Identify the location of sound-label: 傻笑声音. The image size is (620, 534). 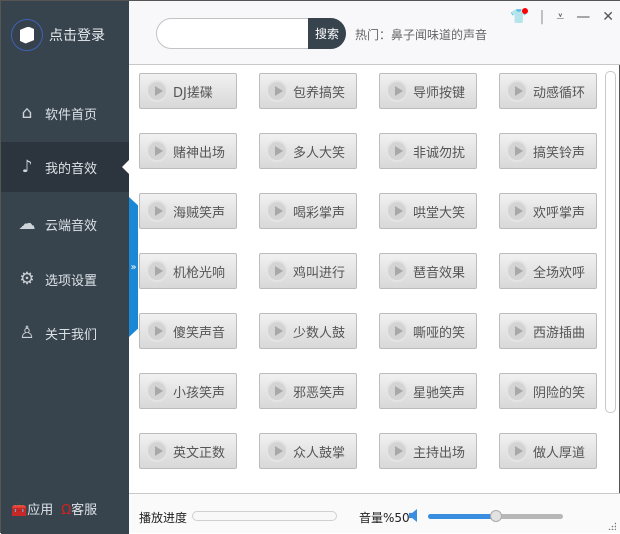
(199, 333).